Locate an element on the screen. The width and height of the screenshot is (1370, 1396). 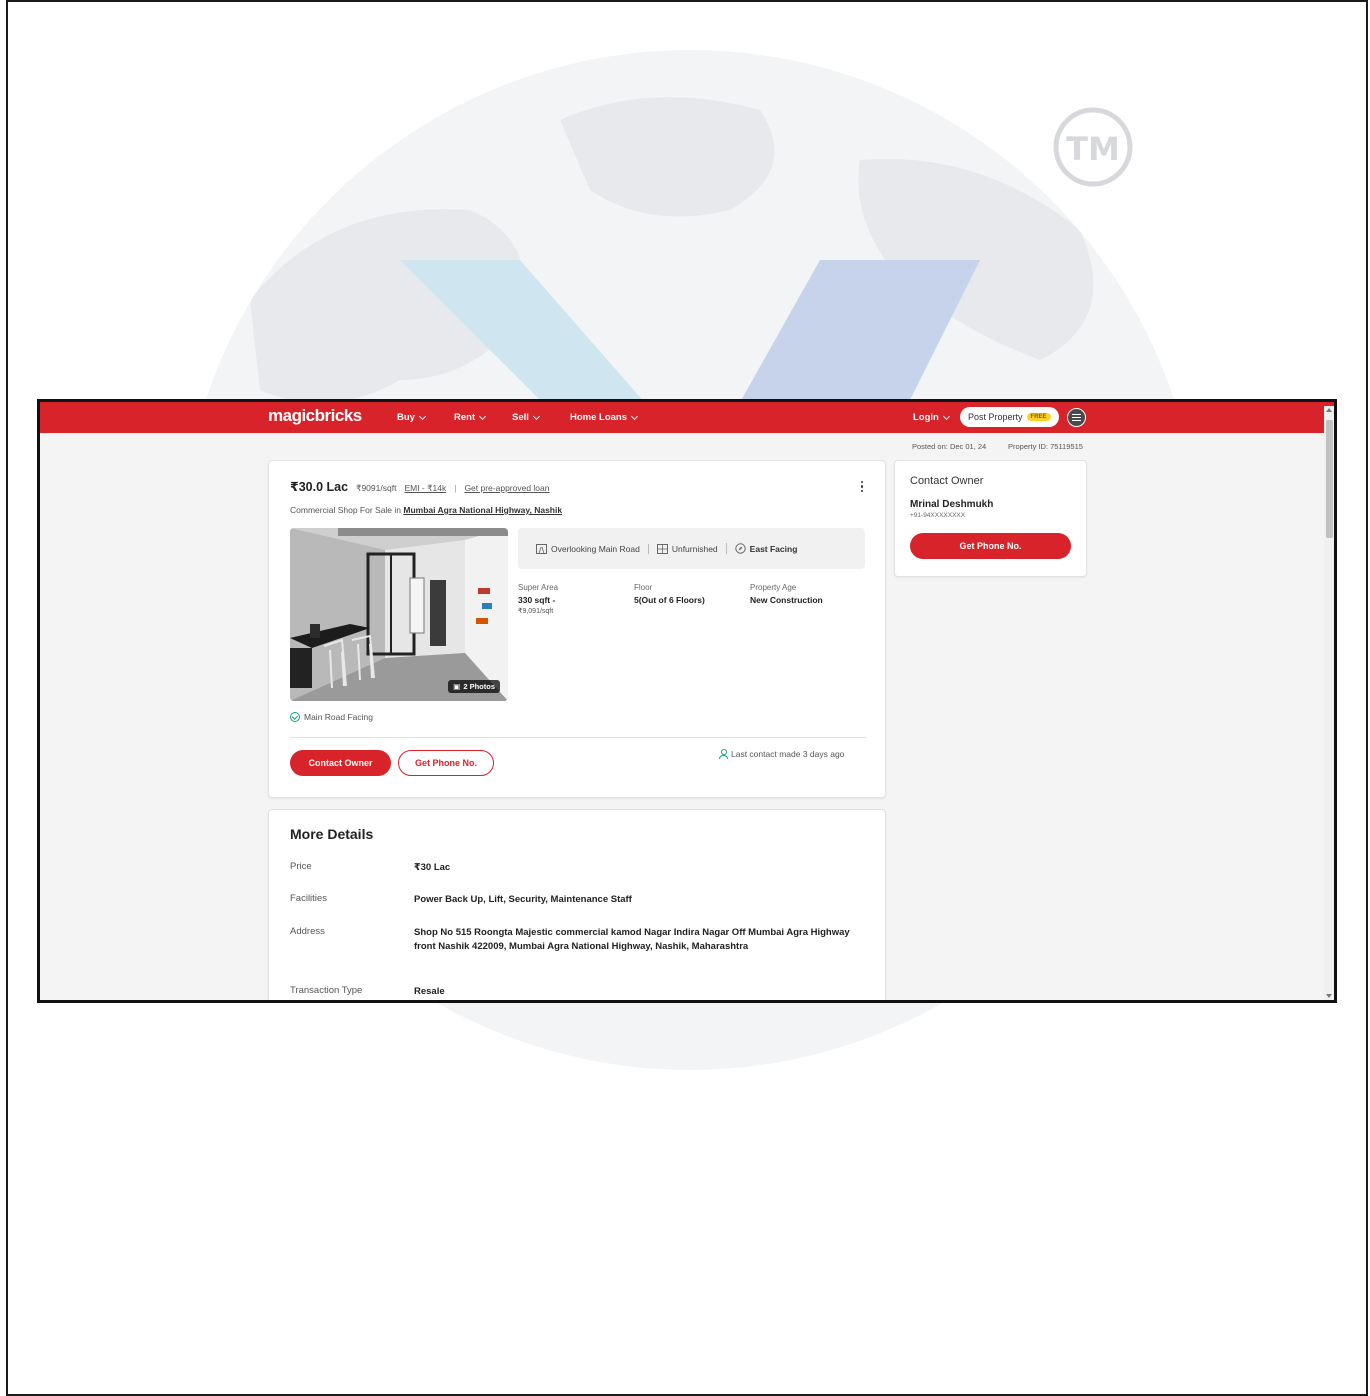
nav-buy: Buy is located at coordinates (411, 417).